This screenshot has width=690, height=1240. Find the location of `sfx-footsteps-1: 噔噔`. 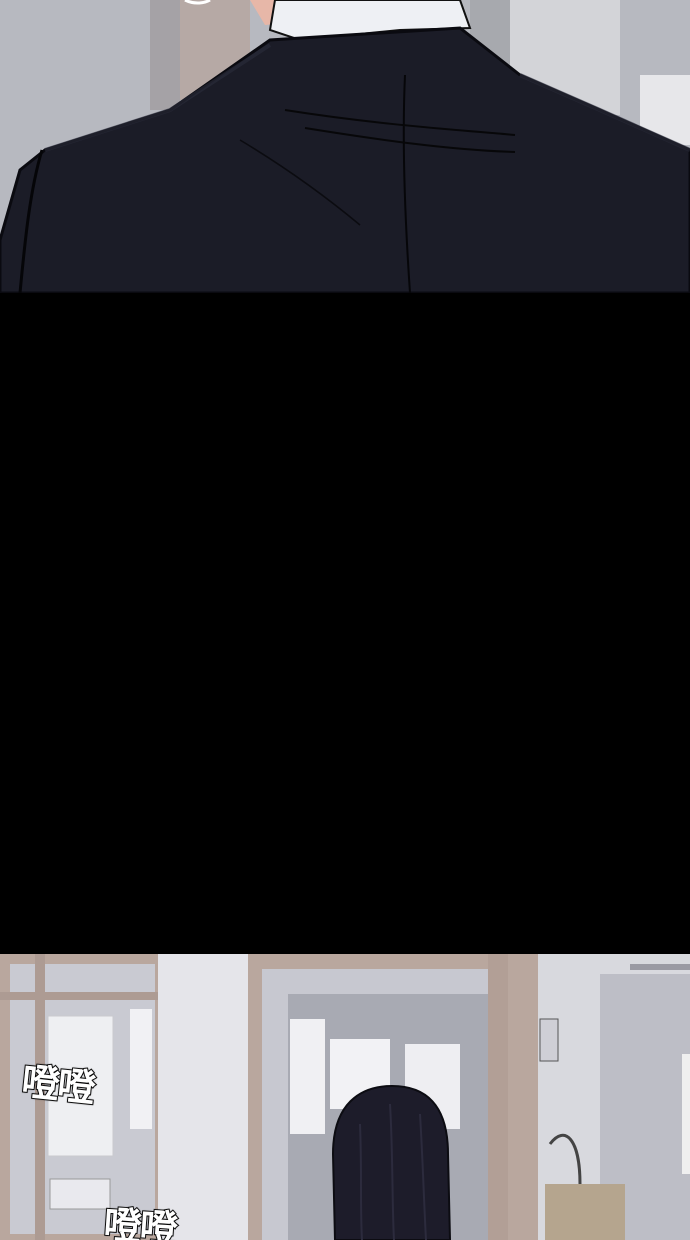

sfx-footsteps-1: 噔噔 is located at coordinates (58, 1084).